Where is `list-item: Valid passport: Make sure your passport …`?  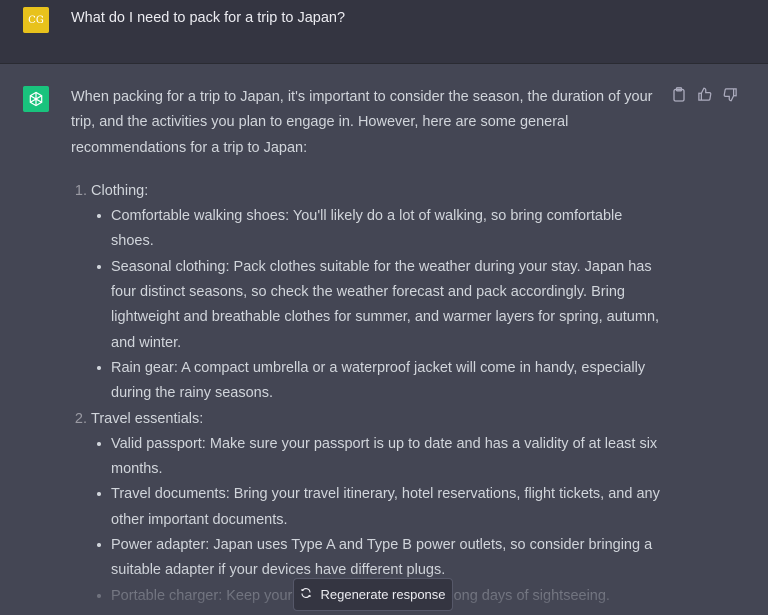 list-item: Valid passport: Make sure your passport … is located at coordinates (379, 457).